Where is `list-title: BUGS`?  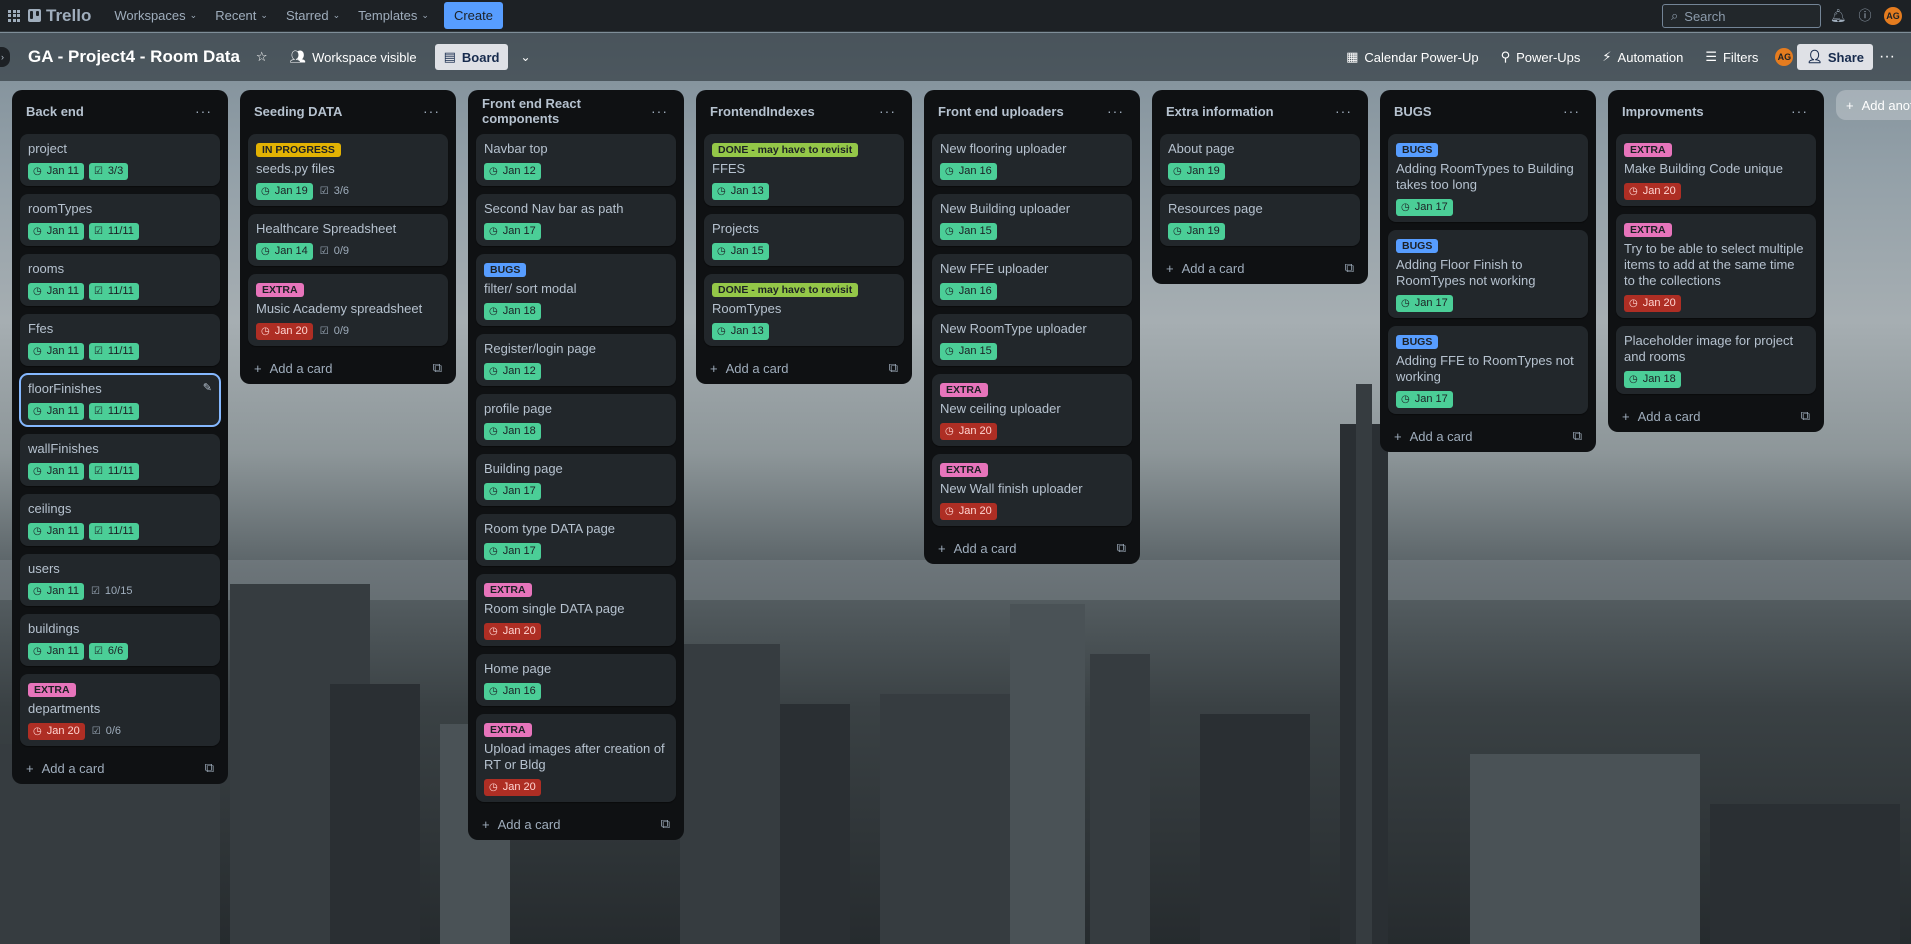 list-title: BUGS is located at coordinates (1413, 111).